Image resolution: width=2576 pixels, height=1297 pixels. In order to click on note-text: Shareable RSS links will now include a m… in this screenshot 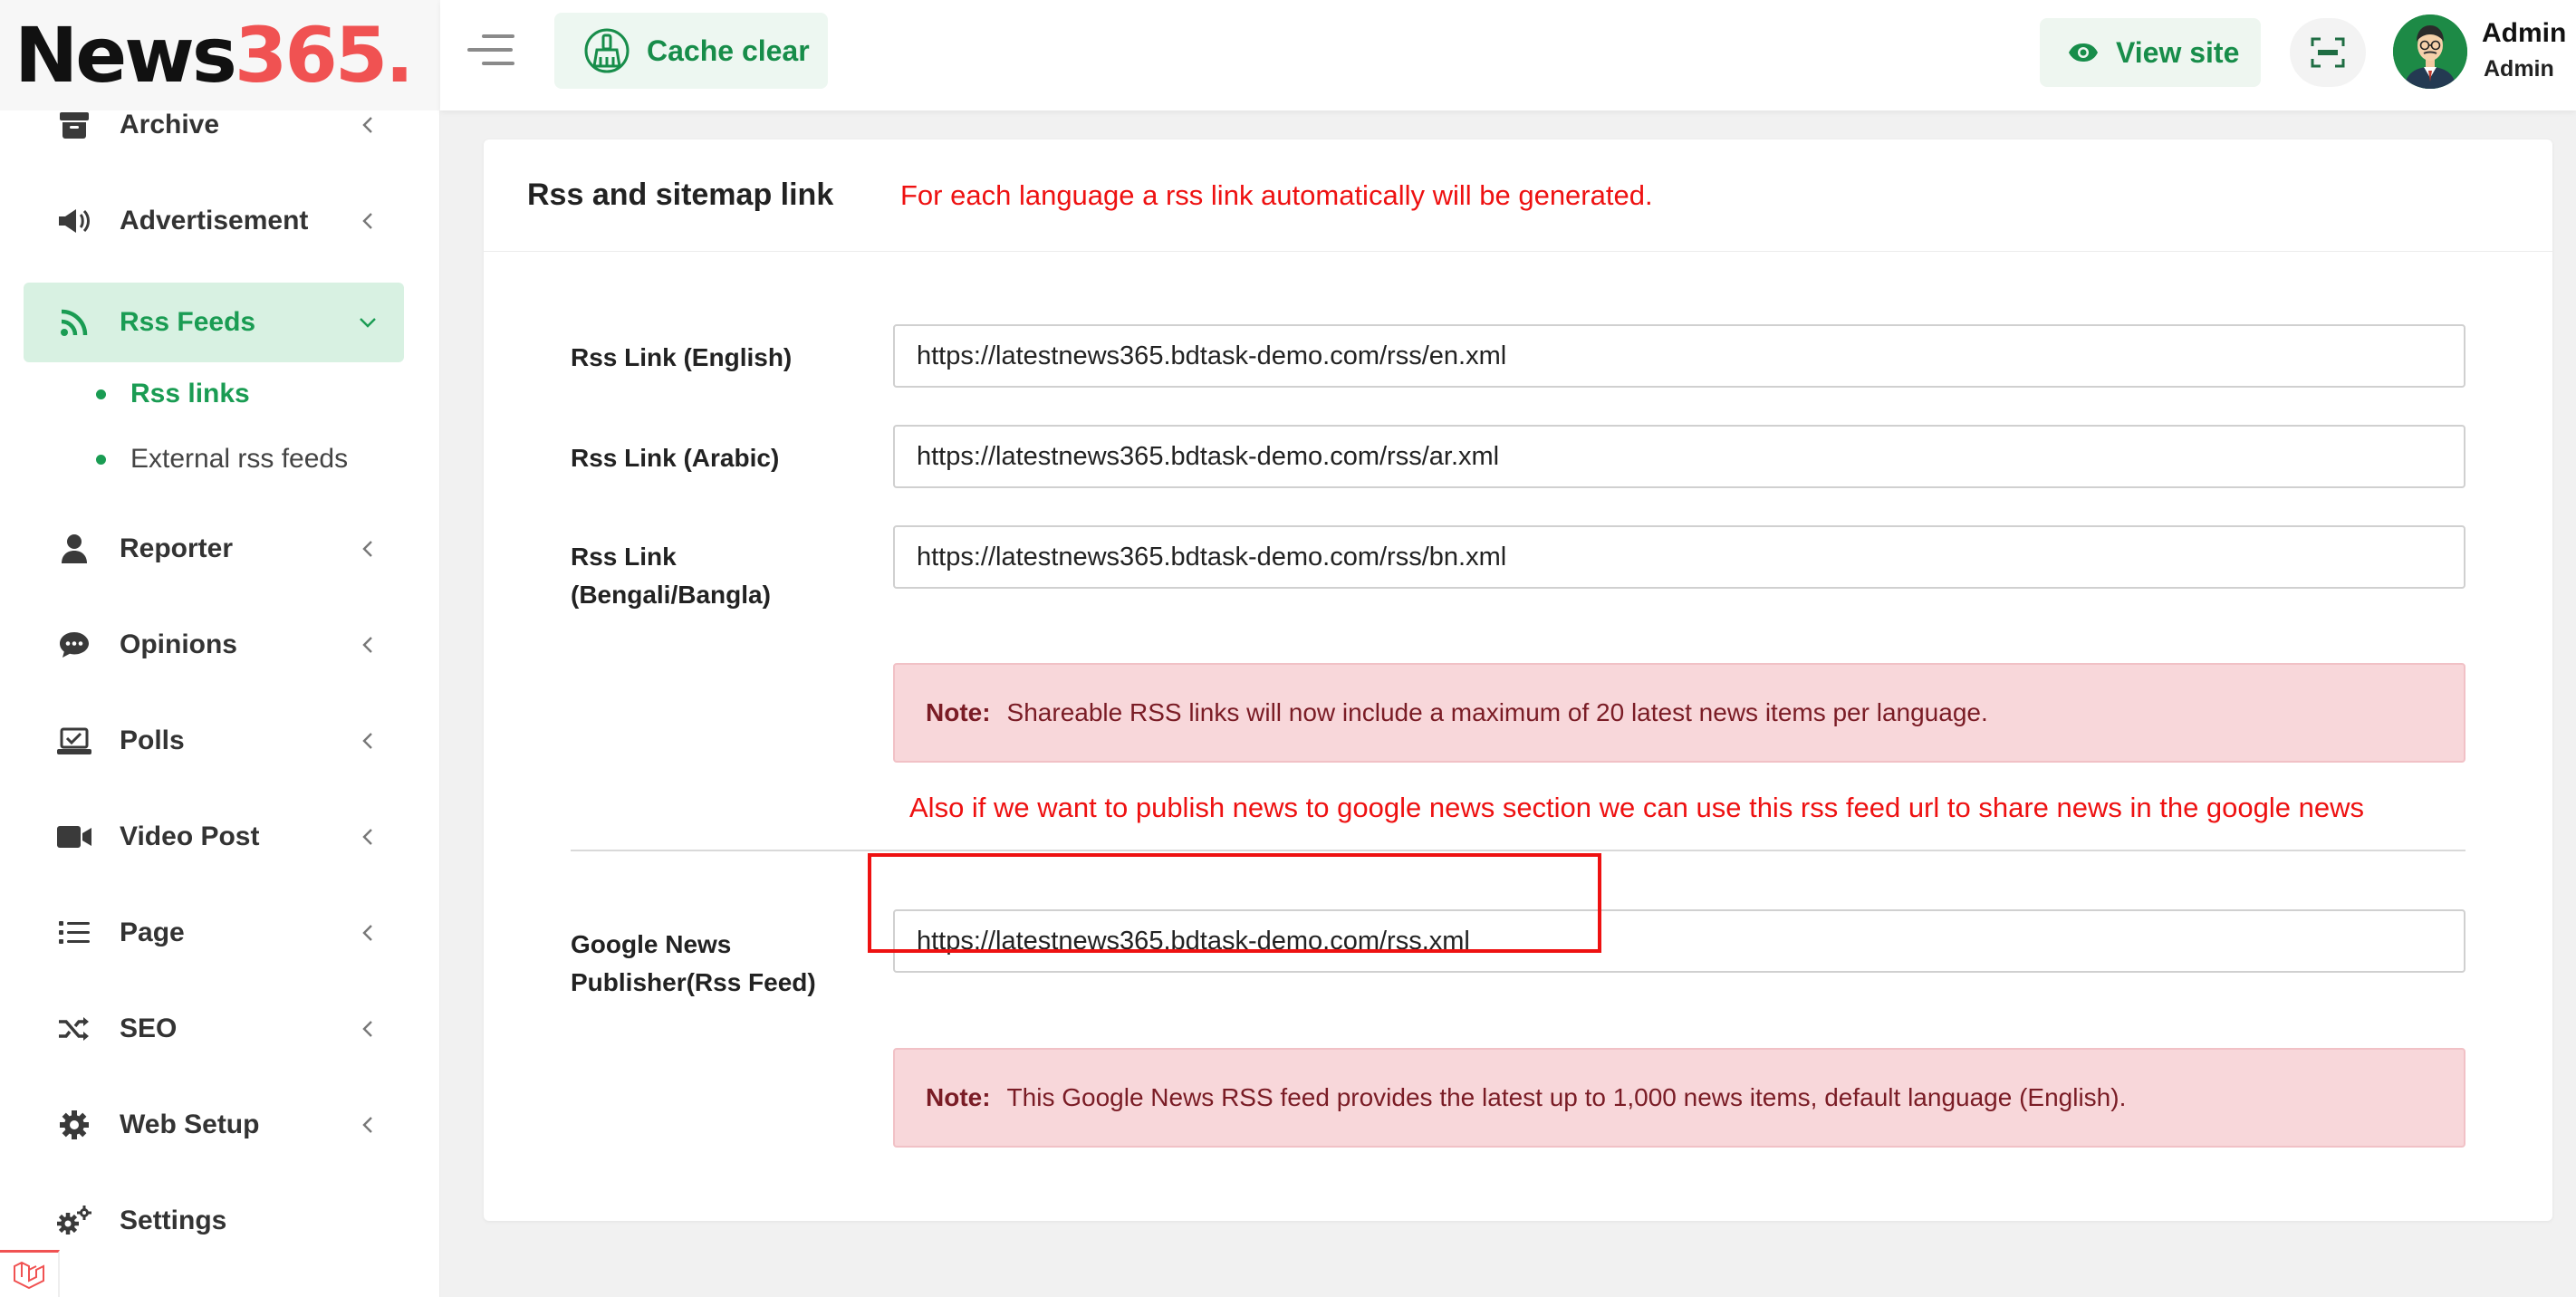, I will do `click(1497, 712)`.